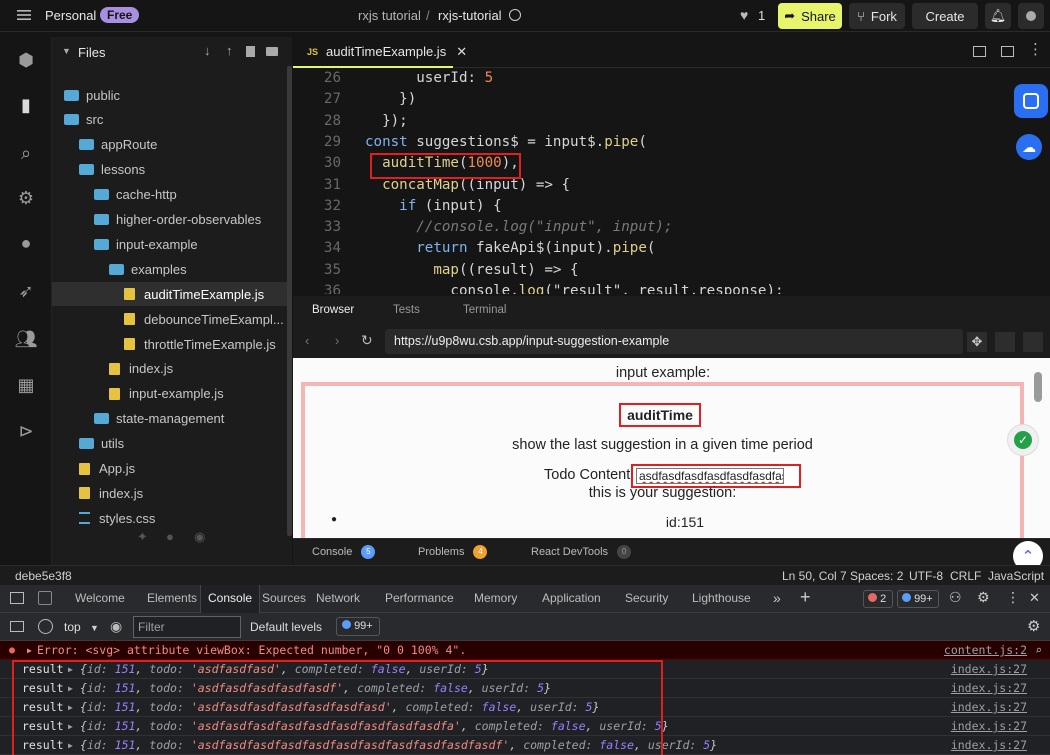  What do you see at coordinates (272, 51) in the screenshot?
I see `new-folder-icon` at bounding box center [272, 51].